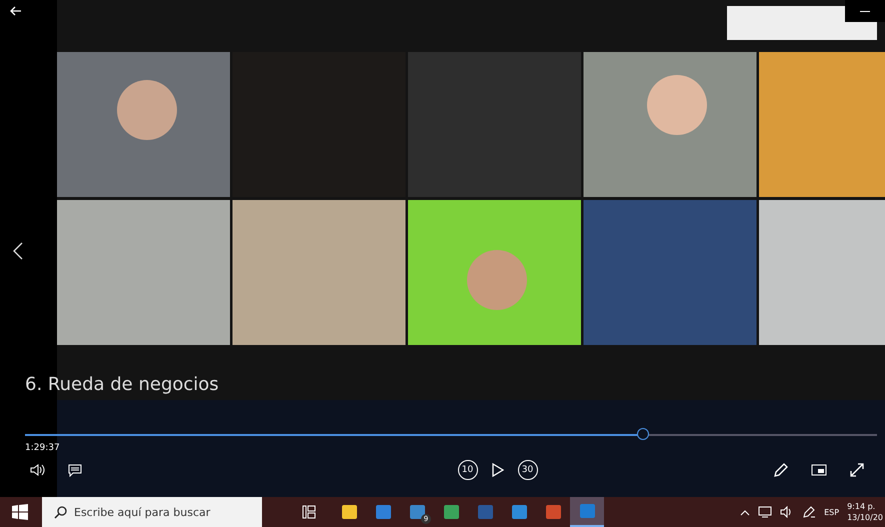 The image size is (885, 527). What do you see at coordinates (75, 470) in the screenshot?
I see `subtitles-icon` at bounding box center [75, 470].